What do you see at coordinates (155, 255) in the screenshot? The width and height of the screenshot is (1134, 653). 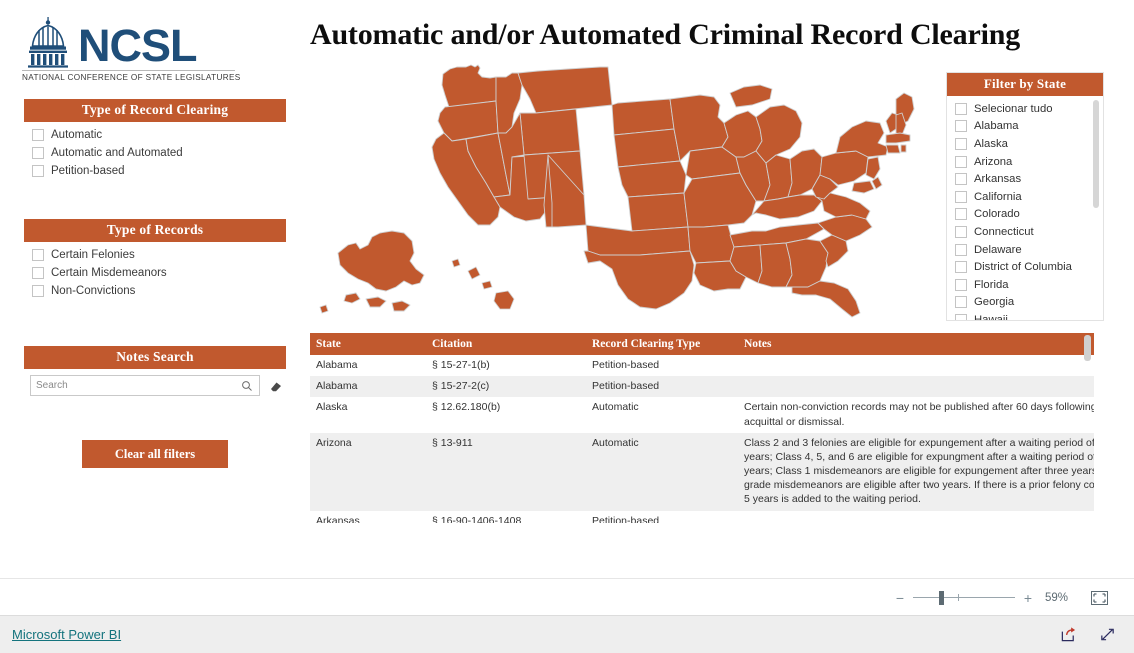 I see `slicer-item-certain-felonies: Certain Felonies` at bounding box center [155, 255].